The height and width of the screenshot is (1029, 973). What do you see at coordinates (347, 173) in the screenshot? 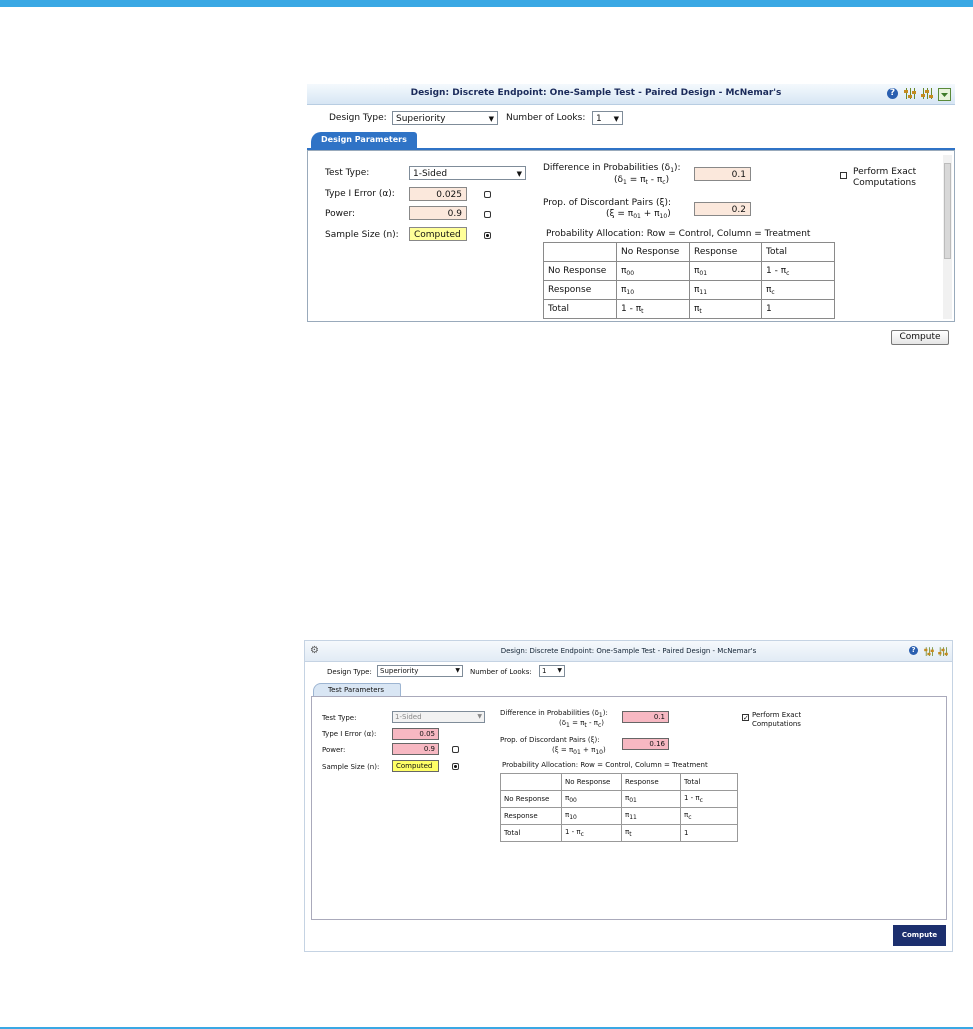
I see `test-type-label: Test Type:` at bounding box center [347, 173].